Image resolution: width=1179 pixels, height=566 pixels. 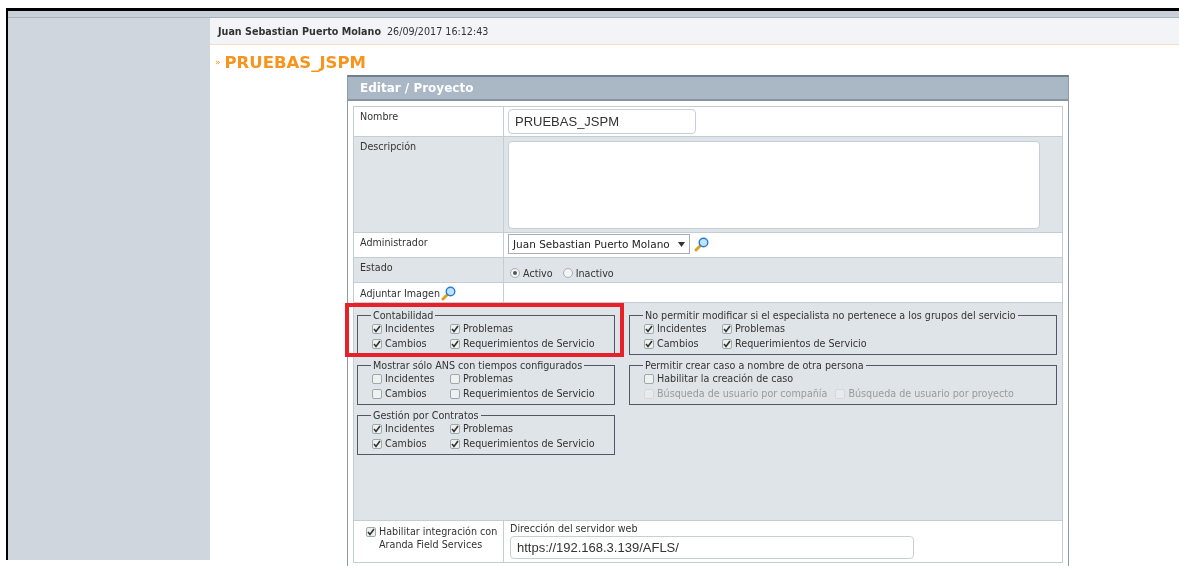 I want to click on field-label: Administrador, so click(x=429, y=245).